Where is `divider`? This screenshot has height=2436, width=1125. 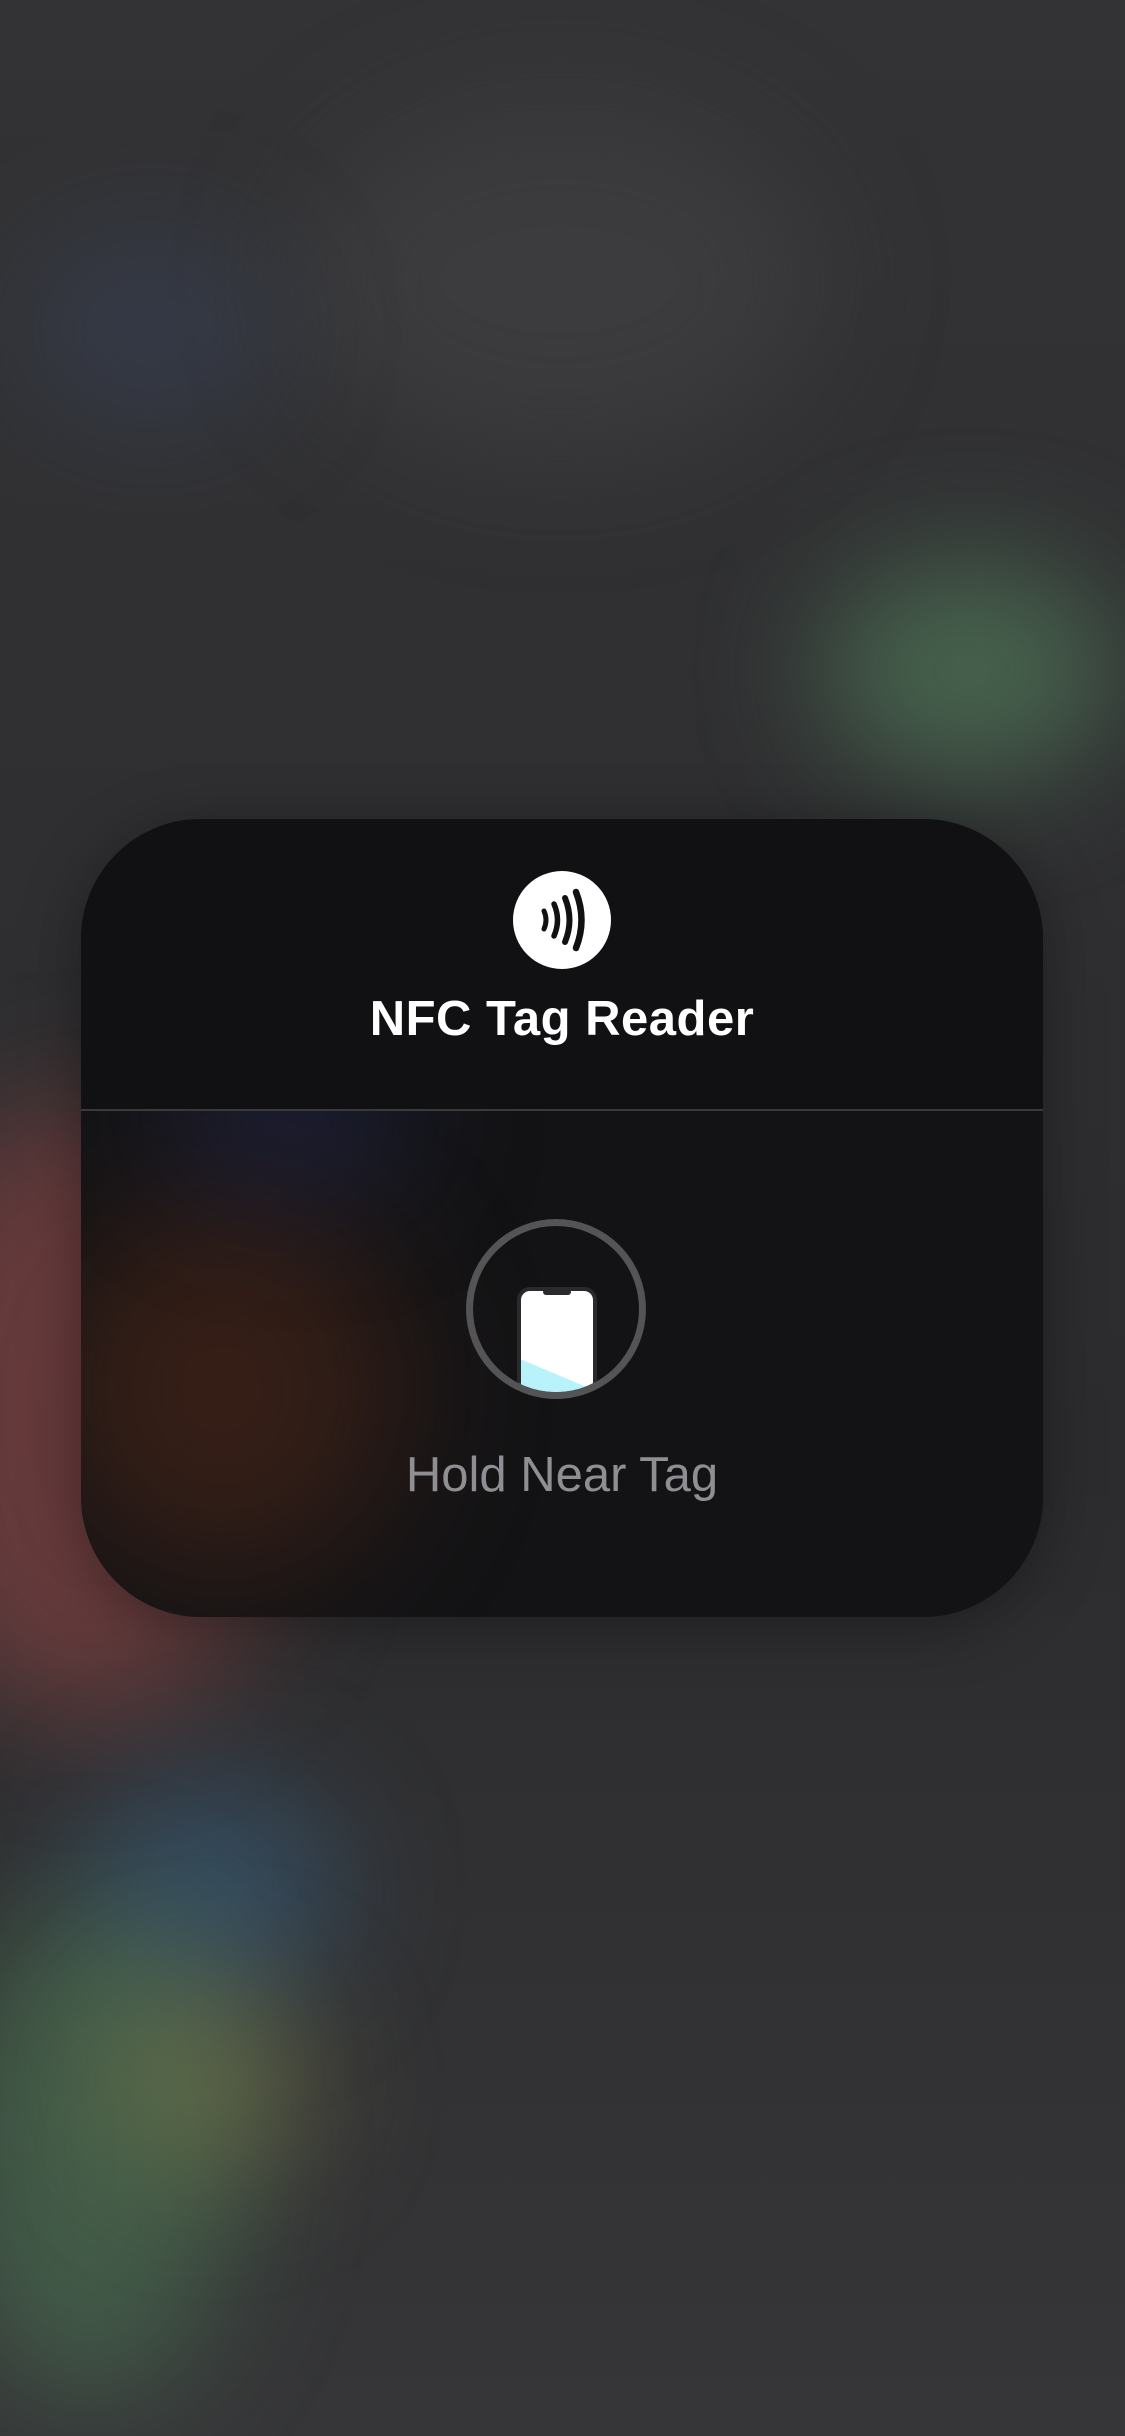 divider is located at coordinates (562, 1110).